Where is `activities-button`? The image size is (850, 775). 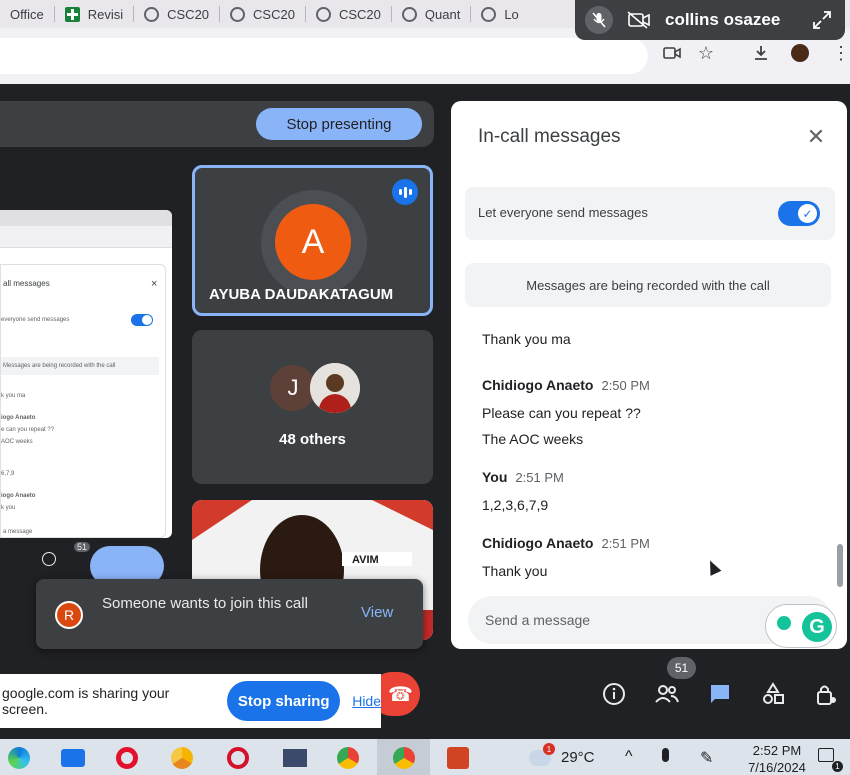 activities-button is located at coordinates (773, 694).